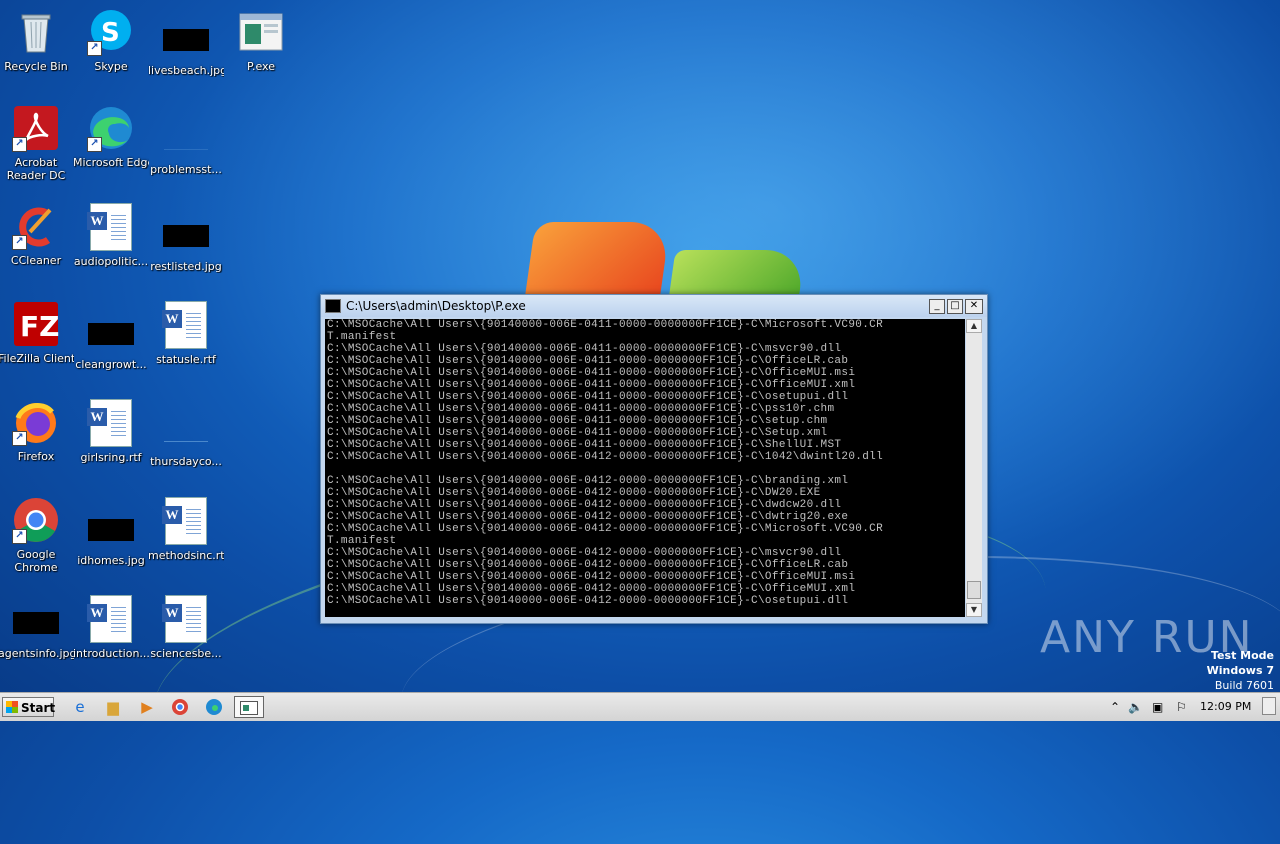 Image resolution: width=1280 pixels, height=844 pixels. I want to click on console-titlebar: C:\Users\admin\Desktop\P.exe _ □ ✕, so click(654, 306).